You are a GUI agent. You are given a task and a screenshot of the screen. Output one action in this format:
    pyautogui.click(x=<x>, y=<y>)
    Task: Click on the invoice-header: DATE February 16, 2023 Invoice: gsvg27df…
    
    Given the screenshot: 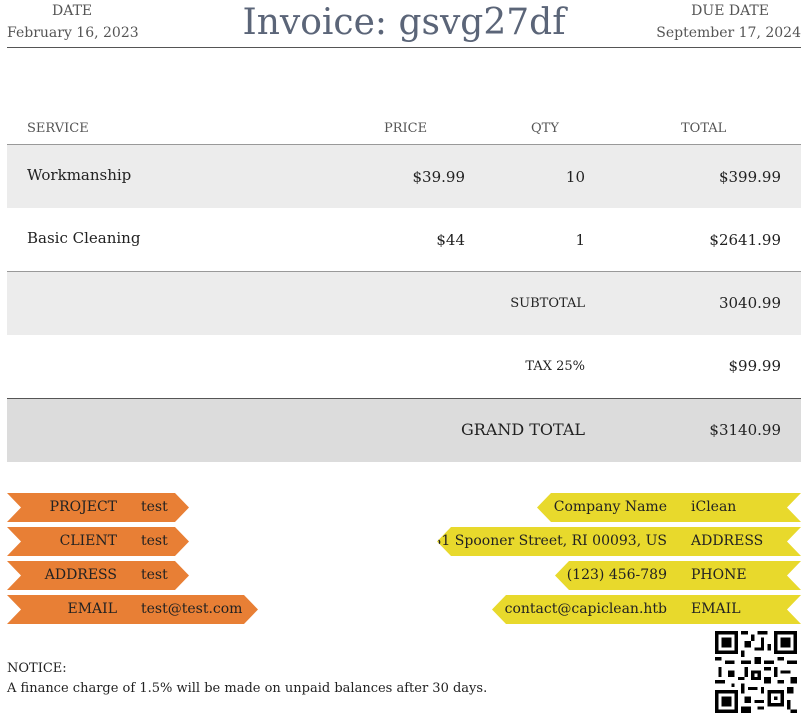 What is the action you would take?
    pyautogui.click(x=404, y=24)
    